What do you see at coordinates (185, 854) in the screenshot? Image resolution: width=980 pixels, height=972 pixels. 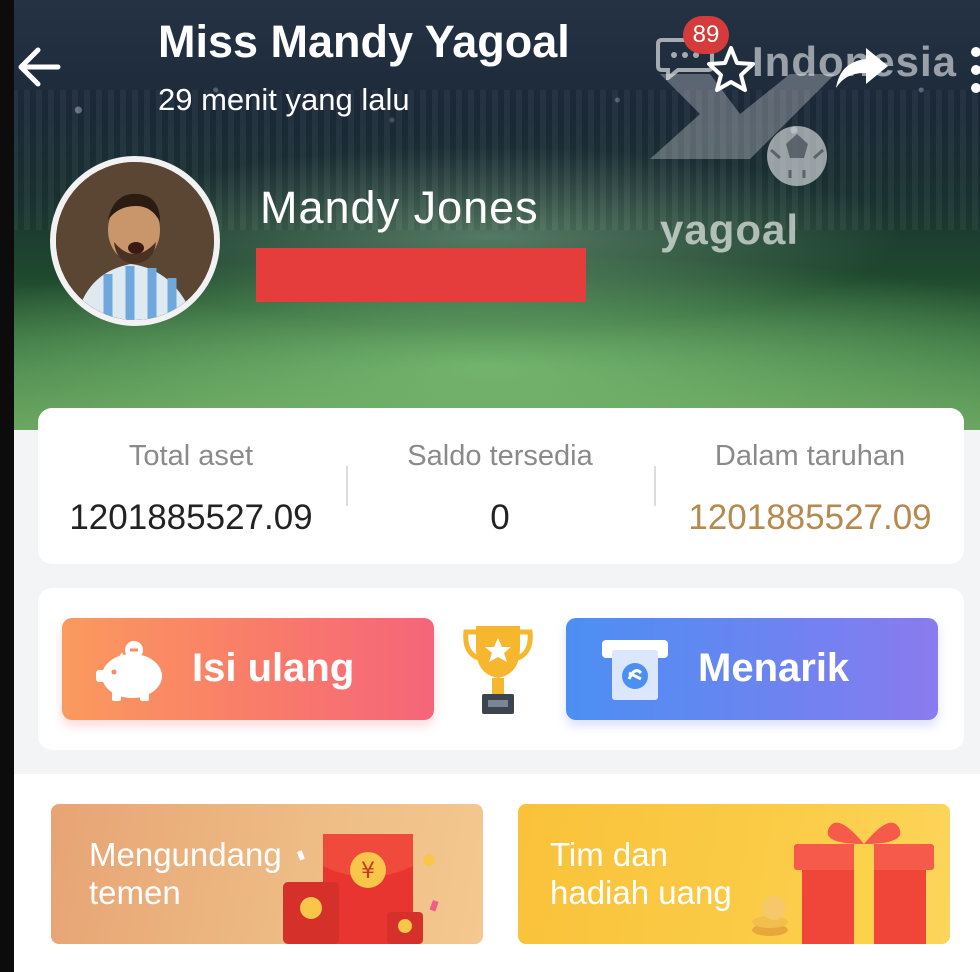 I see `invite-banner-line1: Mengundang` at bounding box center [185, 854].